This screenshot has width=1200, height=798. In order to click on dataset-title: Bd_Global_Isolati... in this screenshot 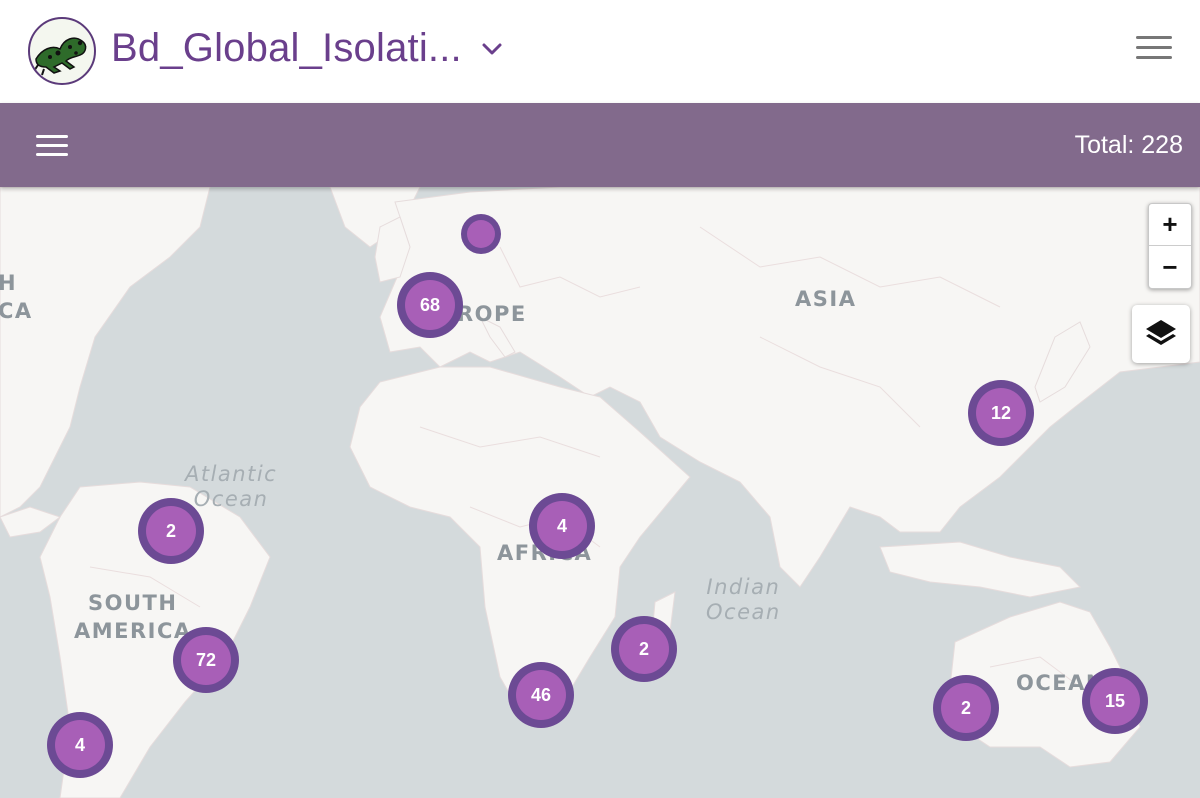, I will do `click(286, 48)`.